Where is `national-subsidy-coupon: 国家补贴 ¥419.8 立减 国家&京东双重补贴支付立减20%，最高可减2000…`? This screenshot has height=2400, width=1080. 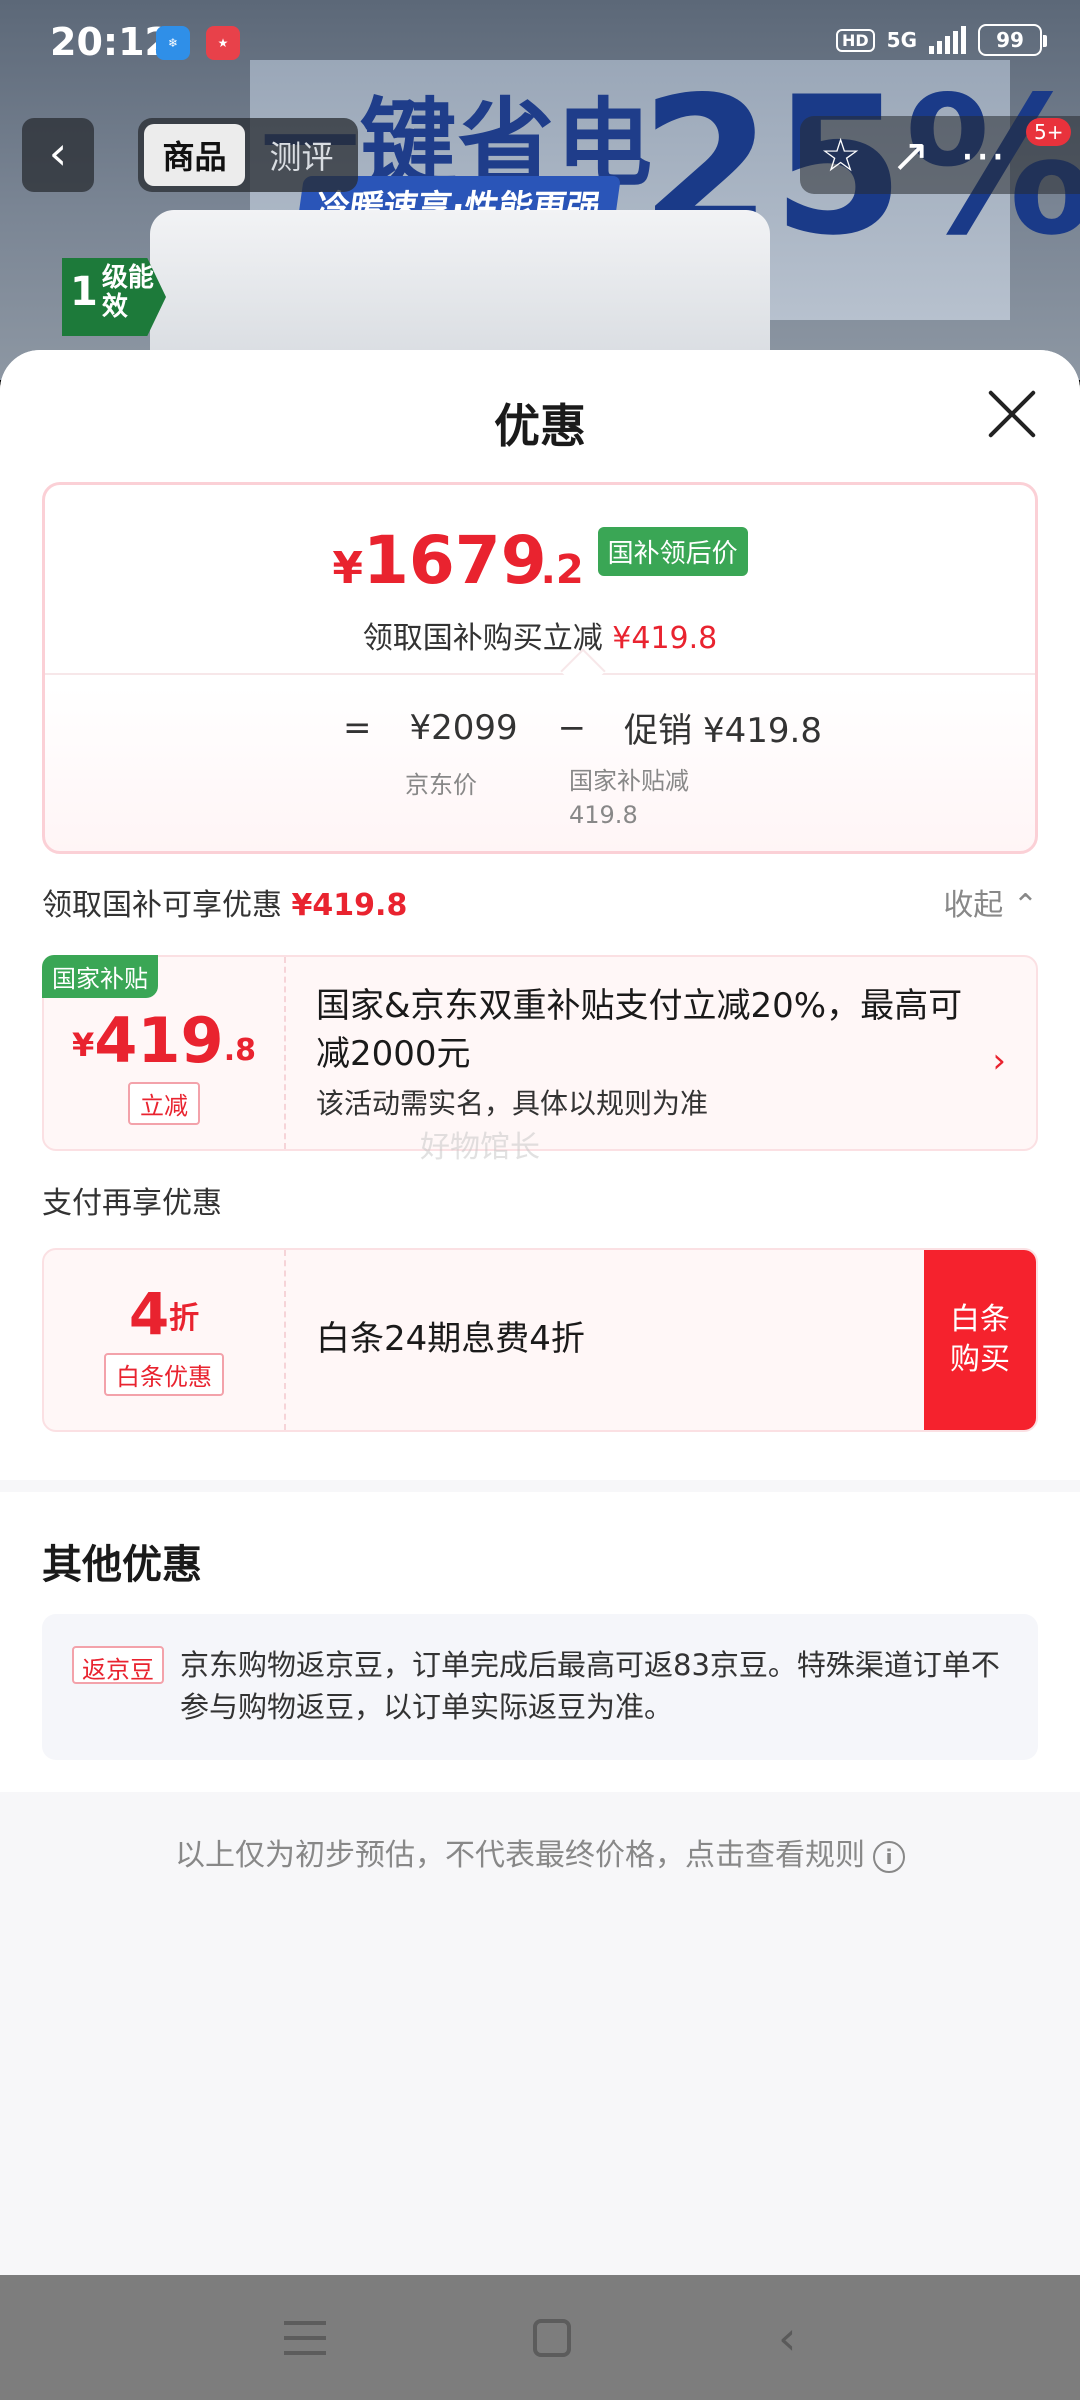
national-subsidy-coupon: 国家补贴 ¥419.8 立减 国家&京东双重补贴支付立减20%，最高可减2000… is located at coordinates (540, 1053).